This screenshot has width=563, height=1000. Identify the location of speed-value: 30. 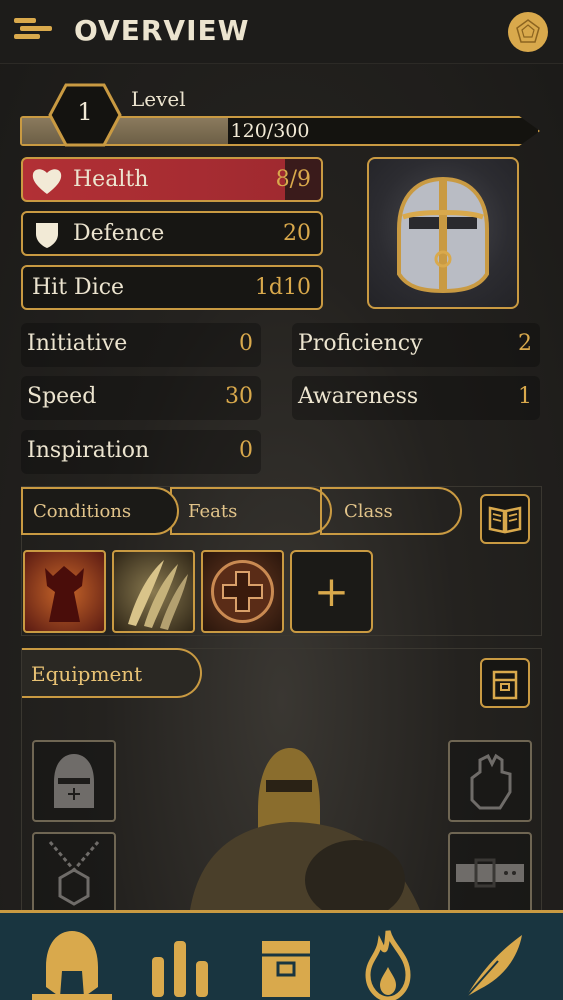
(239, 396).